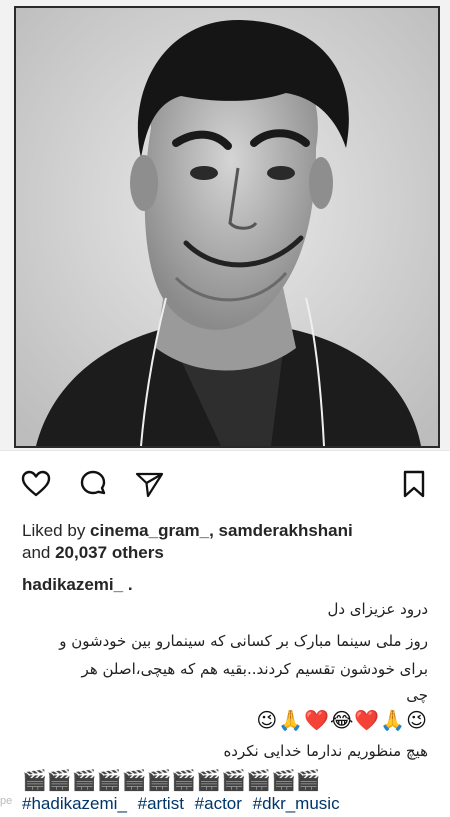 The height and width of the screenshot is (817, 450). I want to click on caption-line-5: هیچ منظوریم ندارما خدایی نکرده, so click(325, 751).